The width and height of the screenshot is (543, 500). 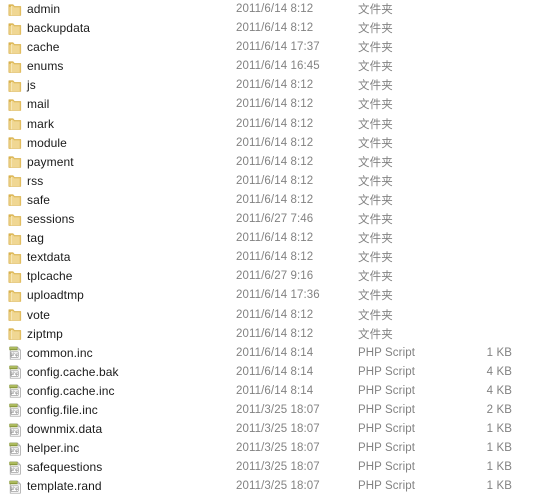 What do you see at coordinates (271, 296) in the screenshot?
I see `table-row: uploadtmp 2011/6/14 17:36 文件夹` at bounding box center [271, 296].